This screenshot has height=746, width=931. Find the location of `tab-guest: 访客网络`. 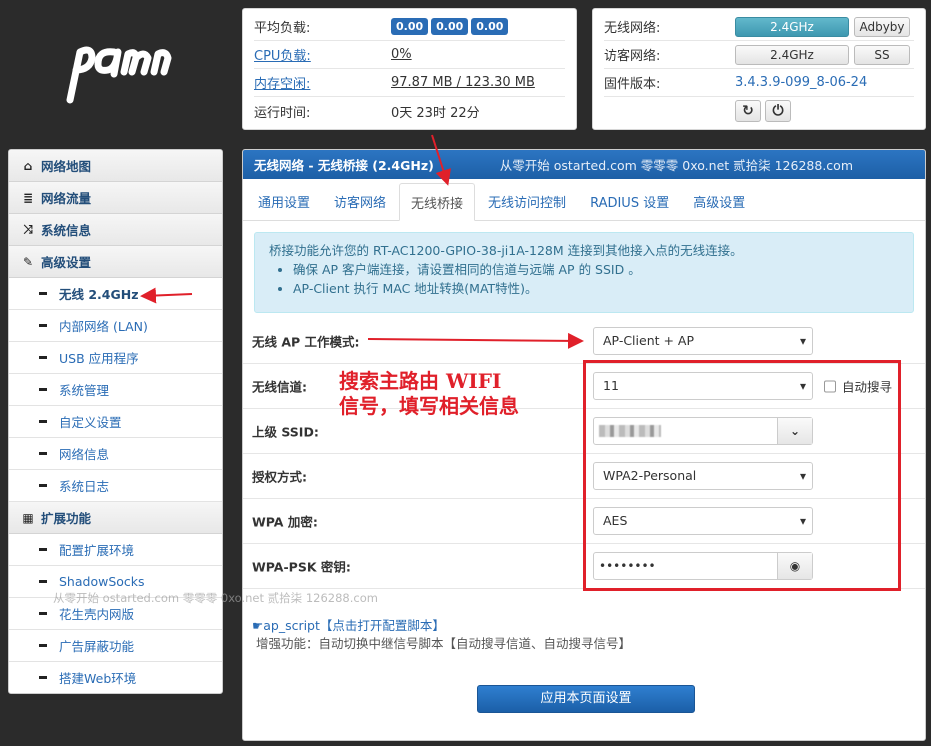

tab-guest: 访客网络 is located at coordinates (360, 201).